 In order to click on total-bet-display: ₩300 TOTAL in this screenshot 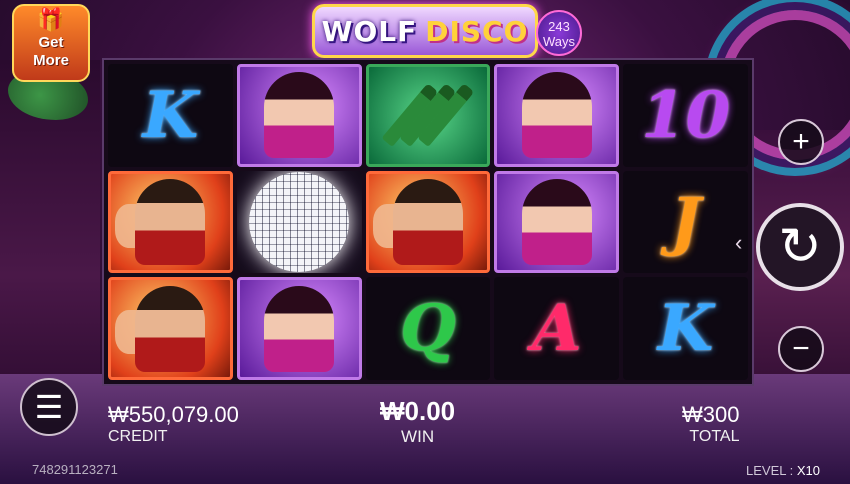, I will do `click(710, 424)`.